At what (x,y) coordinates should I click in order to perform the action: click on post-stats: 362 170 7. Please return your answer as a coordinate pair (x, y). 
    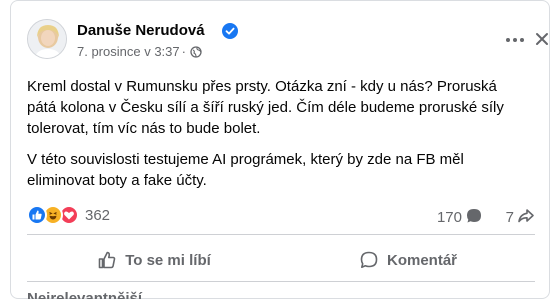
    Looking at the image, I should click on (281, 215).